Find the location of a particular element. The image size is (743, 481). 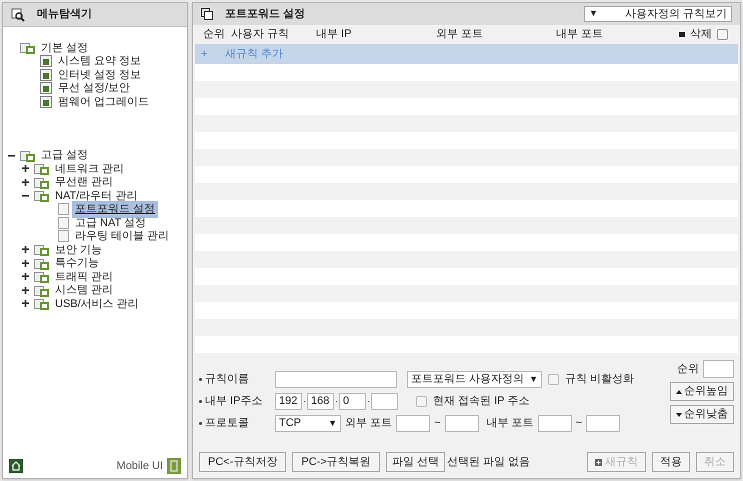

rule-type-select: 포트포워드 사용자정의 ▼ is located at coordinates (474, 379).